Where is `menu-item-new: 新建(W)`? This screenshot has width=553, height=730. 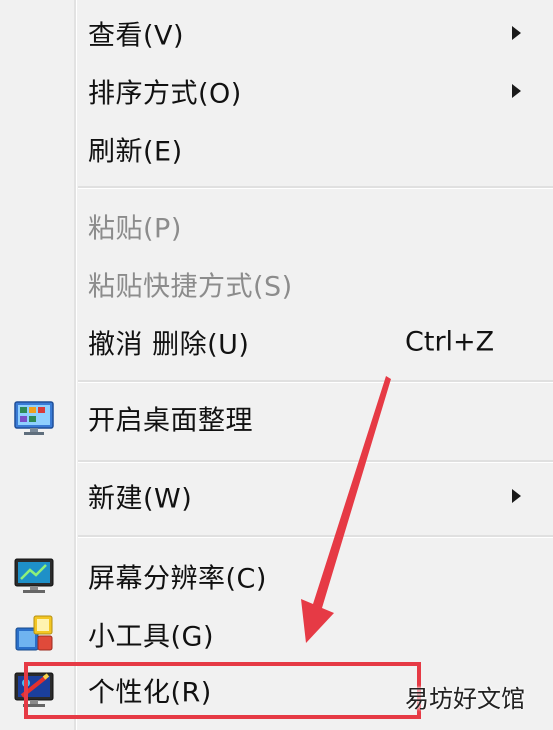
menu-item-new: 新建(W) is located at coordinates (276, 496).